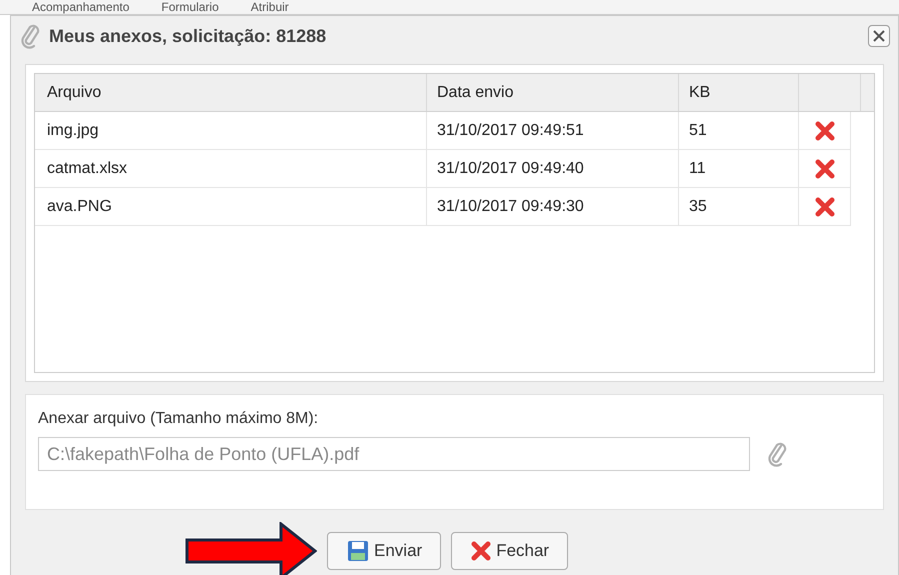 This screenshot has height=575, width=899. Describe the element at coordinates (739, 130) in the screenshot. I see `table-cell: 51` at that location.